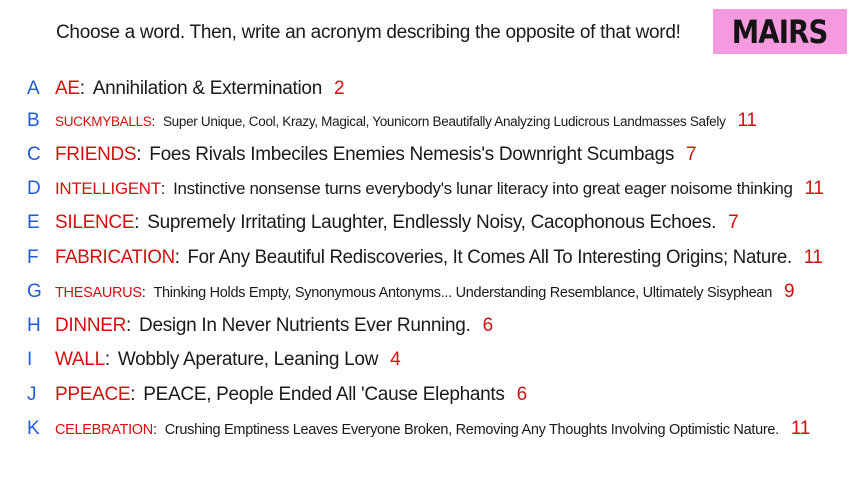 The image size is (853, 480). I want to click on entry-word: WALL, so click(80, 359).